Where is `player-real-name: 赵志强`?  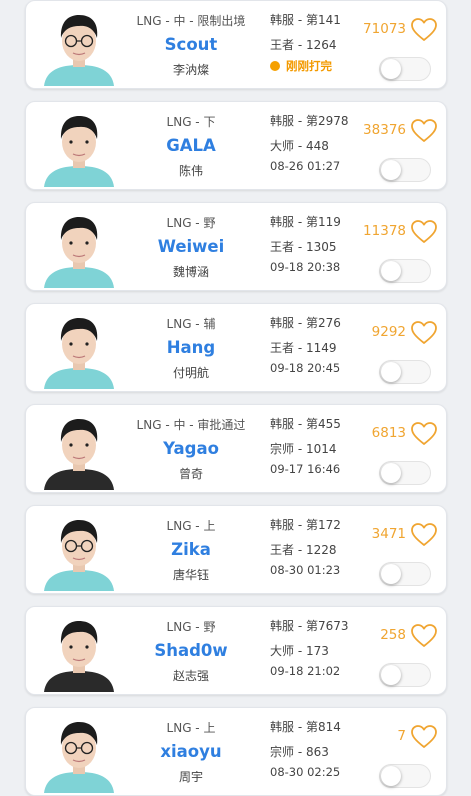 player-real-name: 赵志强 is located at coordinates (190, 676).